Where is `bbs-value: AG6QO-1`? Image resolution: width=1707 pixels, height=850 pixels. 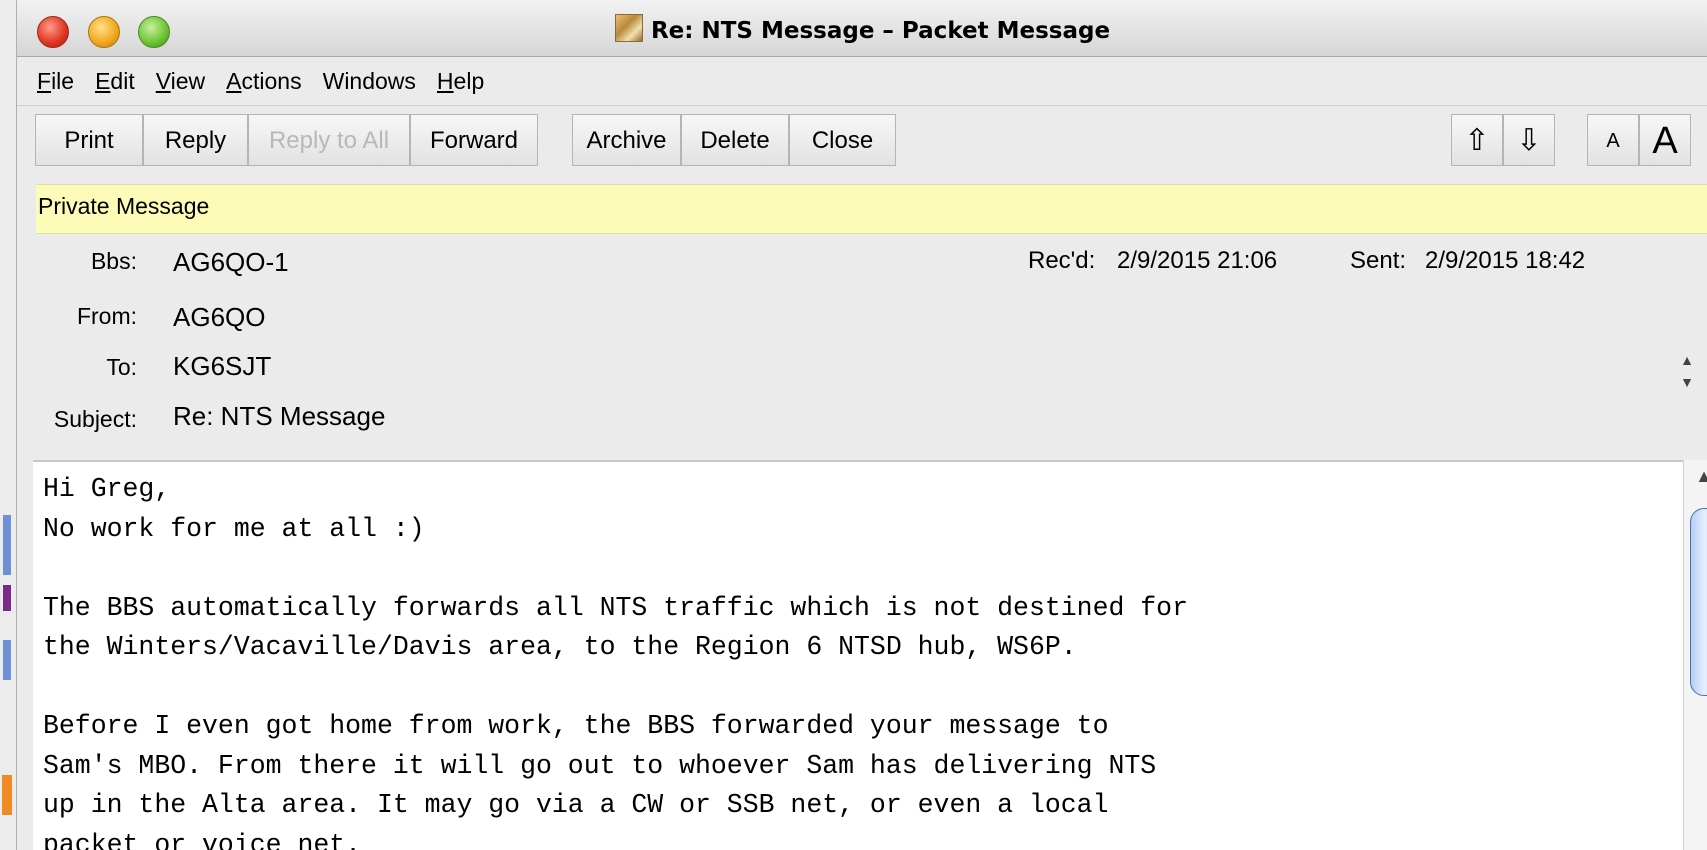 bbs-value: AG6QO-1 is located at coordinates (231, 262).